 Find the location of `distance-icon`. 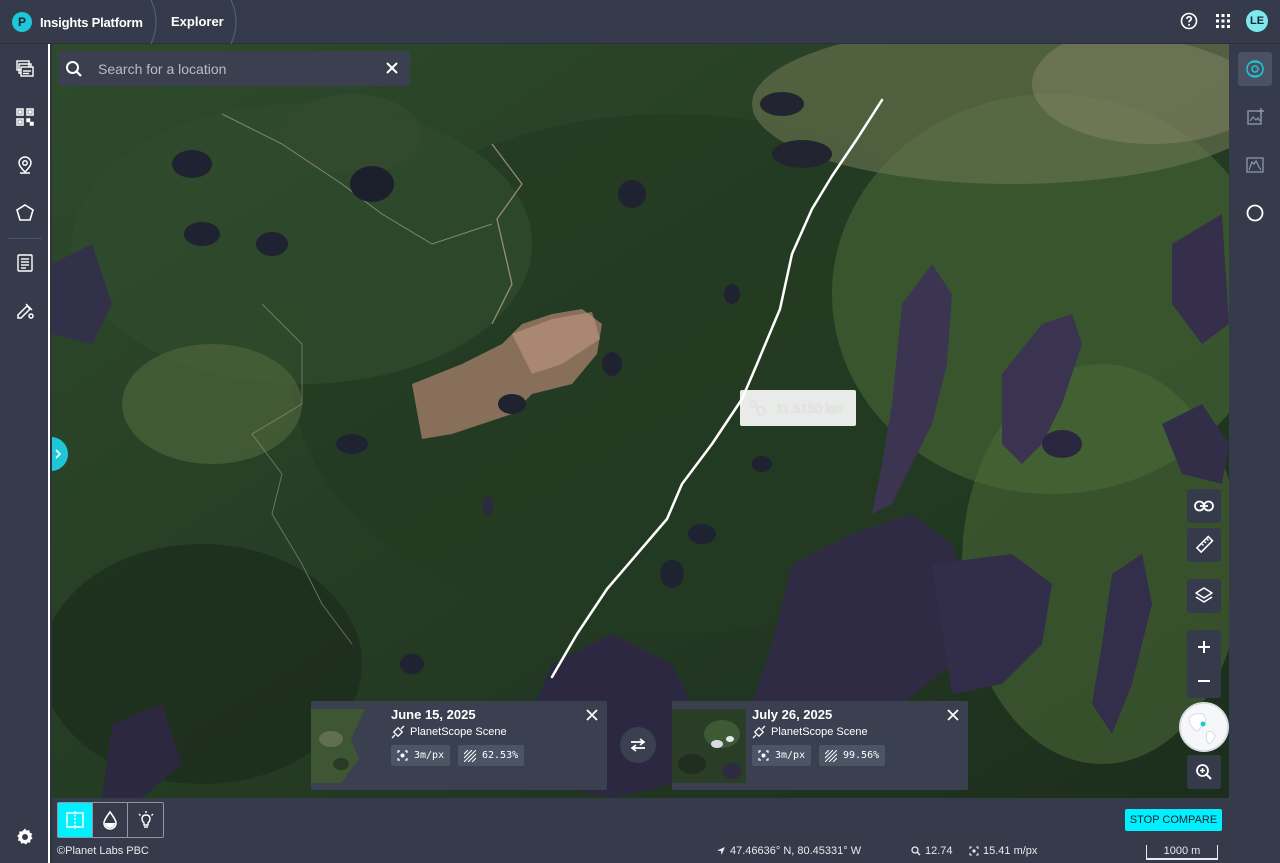

distance-icon is located at coordinates (757, 408).